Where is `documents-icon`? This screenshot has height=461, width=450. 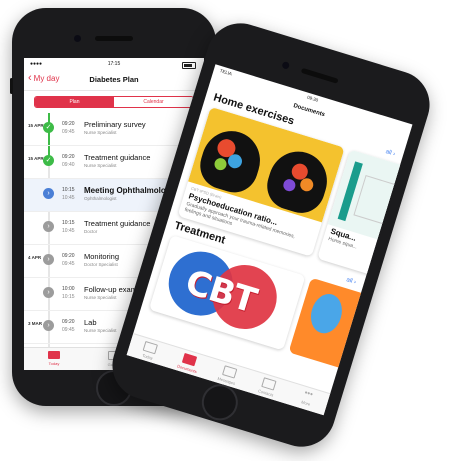
documents-icon is located at coordinates (190, 360).